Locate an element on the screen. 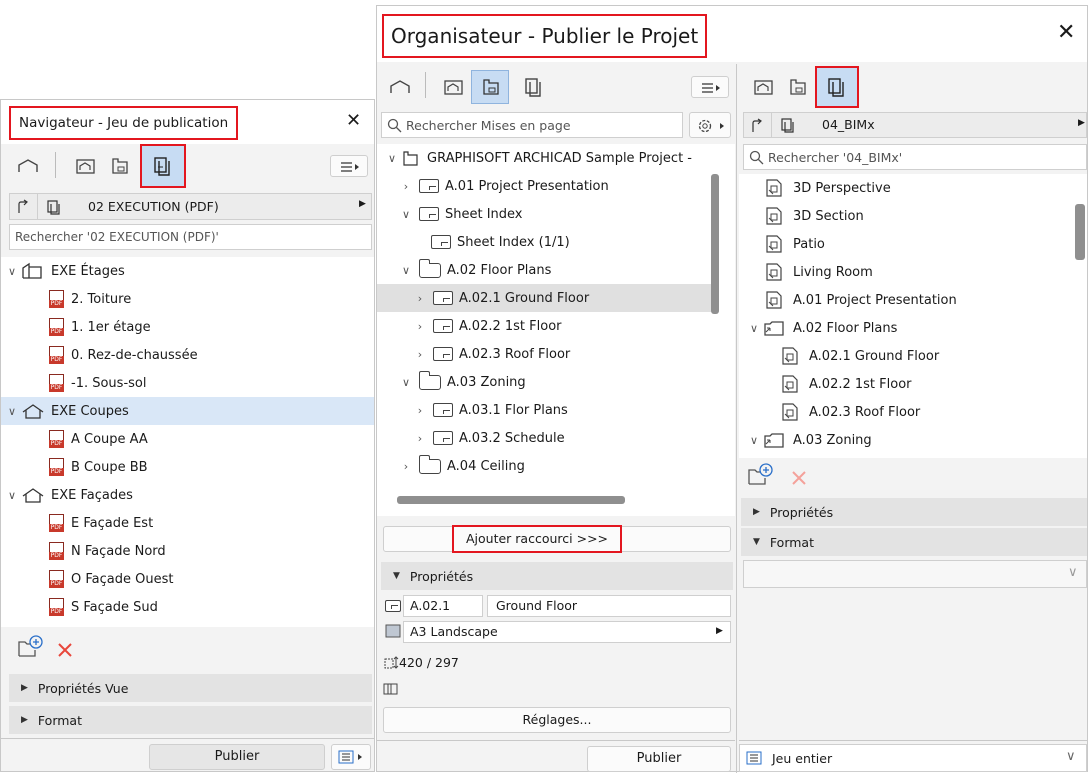  tree-item: Patio is located at coordinates (913, 244).